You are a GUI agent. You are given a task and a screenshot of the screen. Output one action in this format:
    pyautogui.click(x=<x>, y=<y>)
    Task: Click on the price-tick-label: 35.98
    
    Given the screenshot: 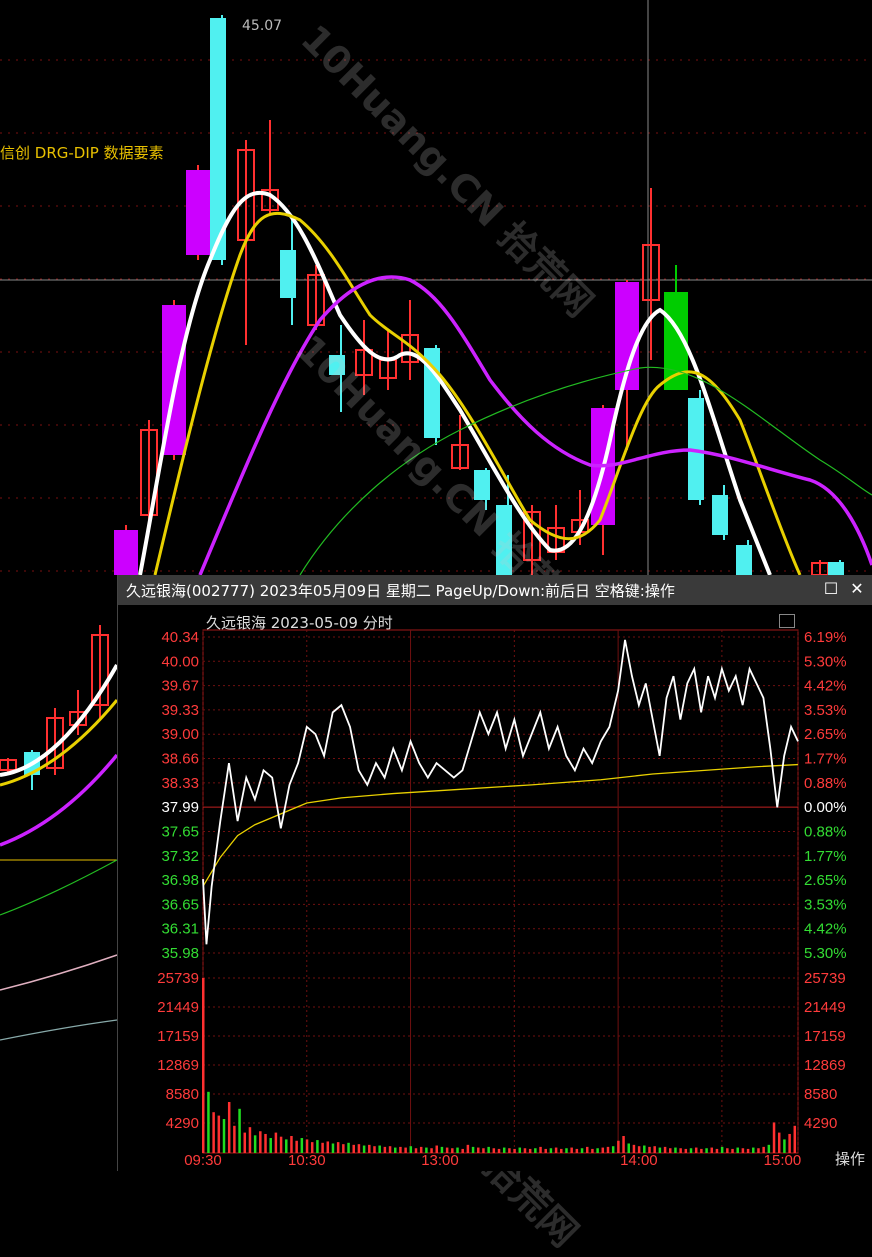 What is the action you would take?
    pyautogui.click(x=180, y=953)
    